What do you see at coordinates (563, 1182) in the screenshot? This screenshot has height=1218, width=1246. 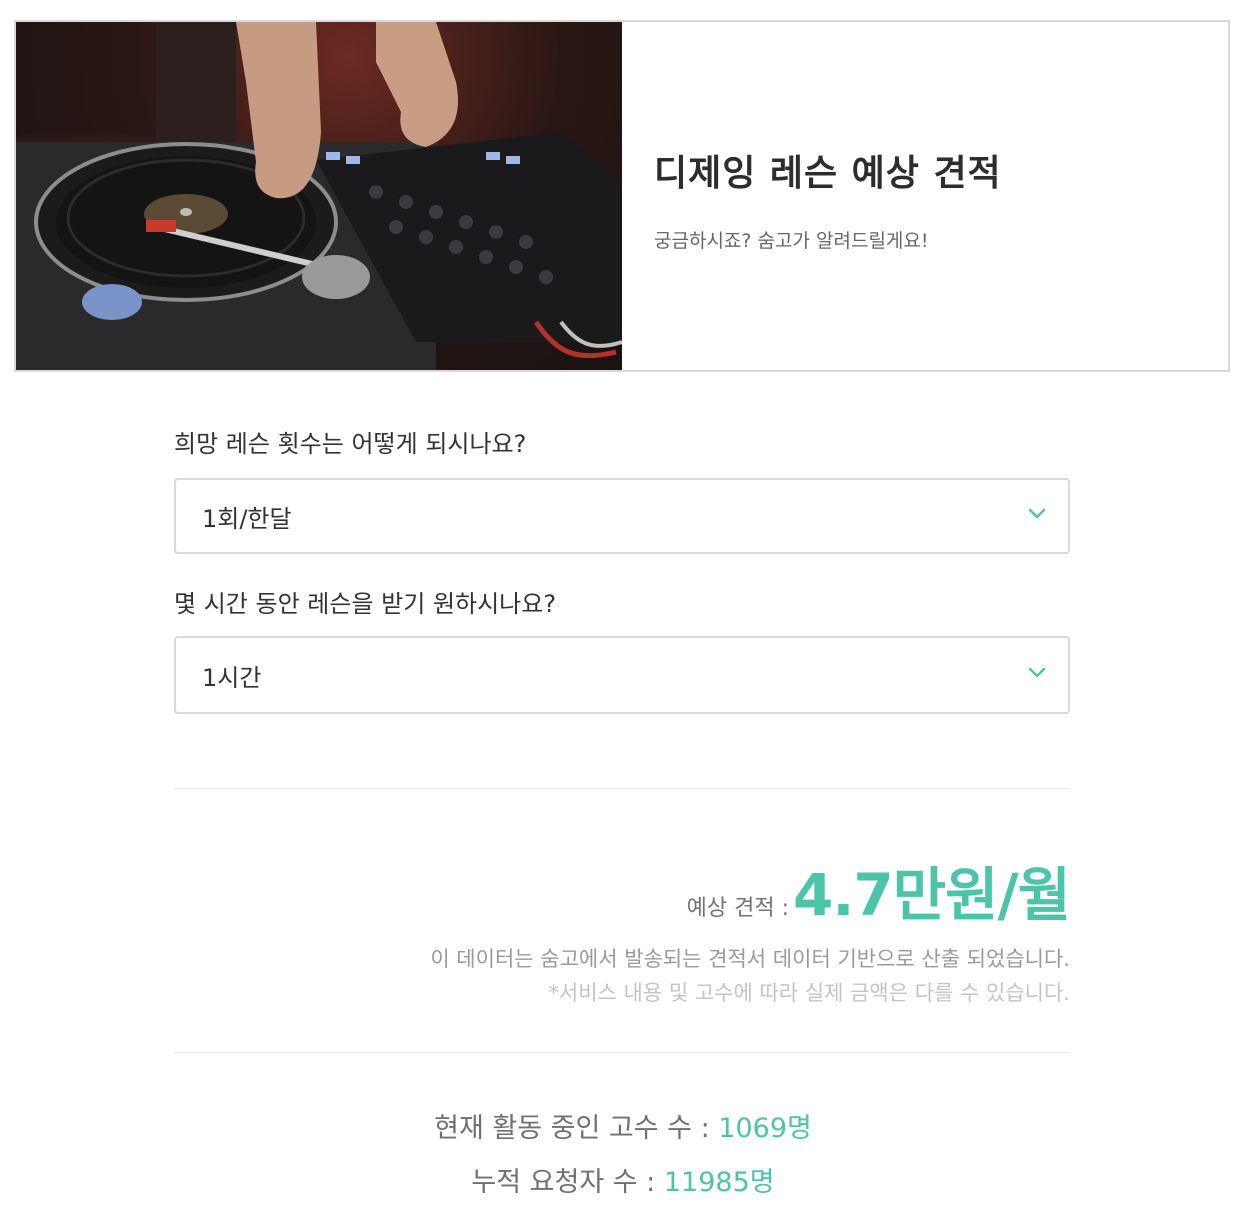 I see `requesters-label: 누적 요청자 수 :` at bounding box center [563, 1182].